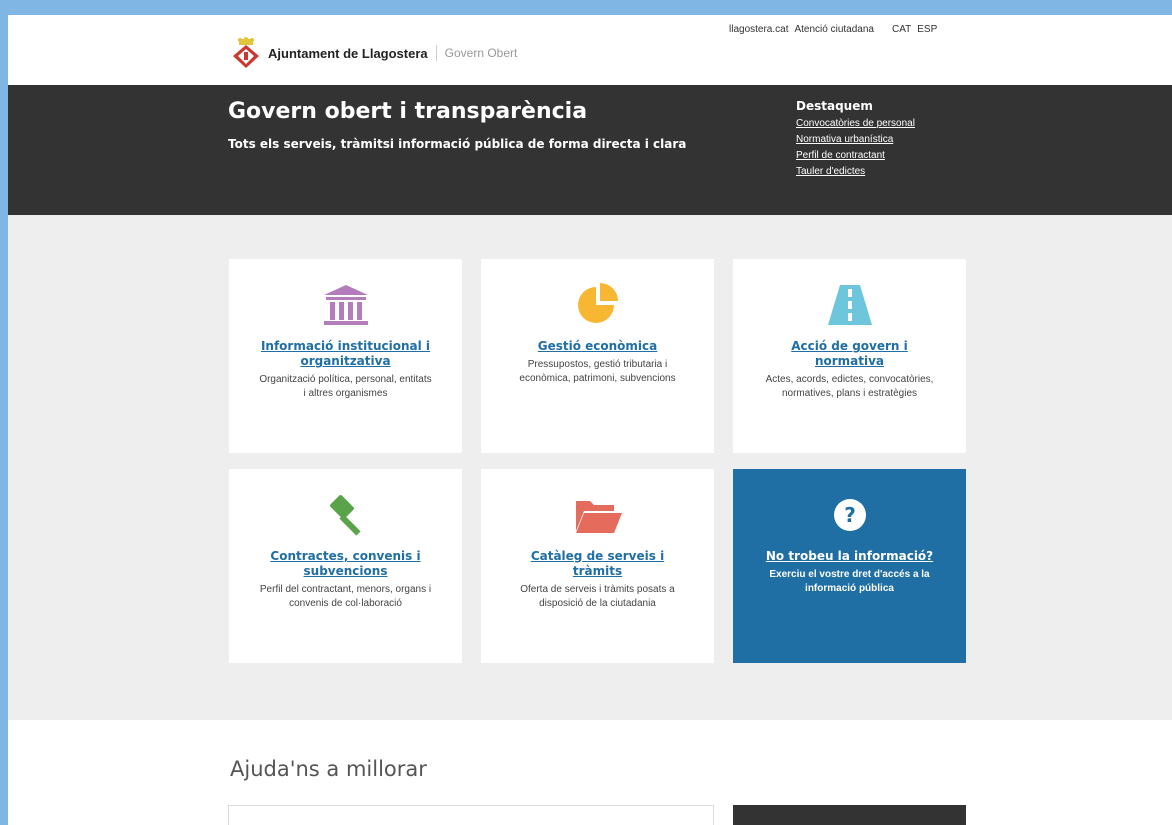 The image size is (1172, 825). What do you see at coordinates (927, 29) in the screenshot?
I see `lang-esp: ESP` at bounding box center [927, 29].